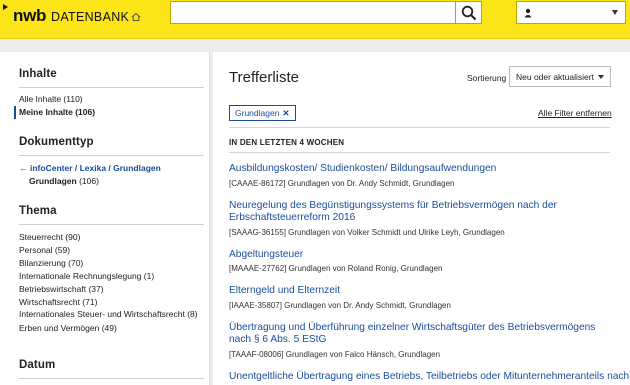 The image size is (630, 385). I want to click on logo-subtitle: DATENBANK, so click(90, 17).